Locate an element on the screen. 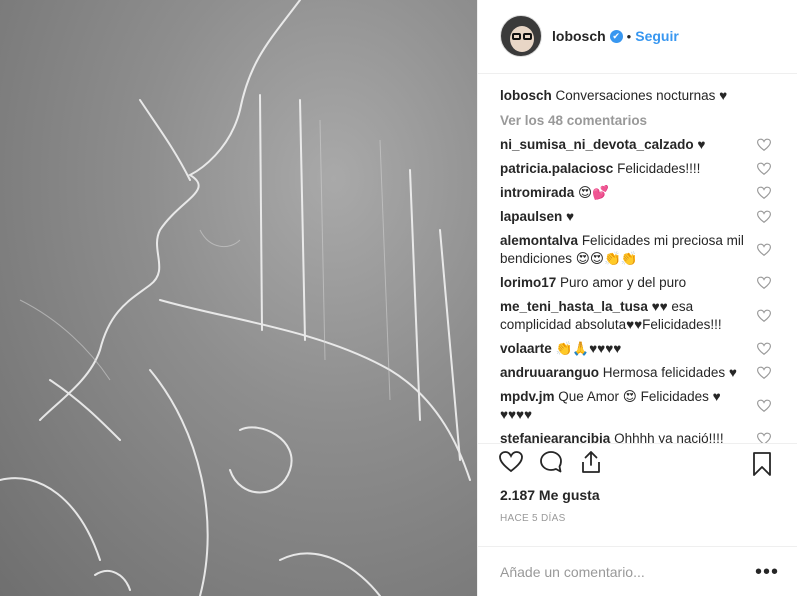  share-icon is located at coordinates (591, 462).